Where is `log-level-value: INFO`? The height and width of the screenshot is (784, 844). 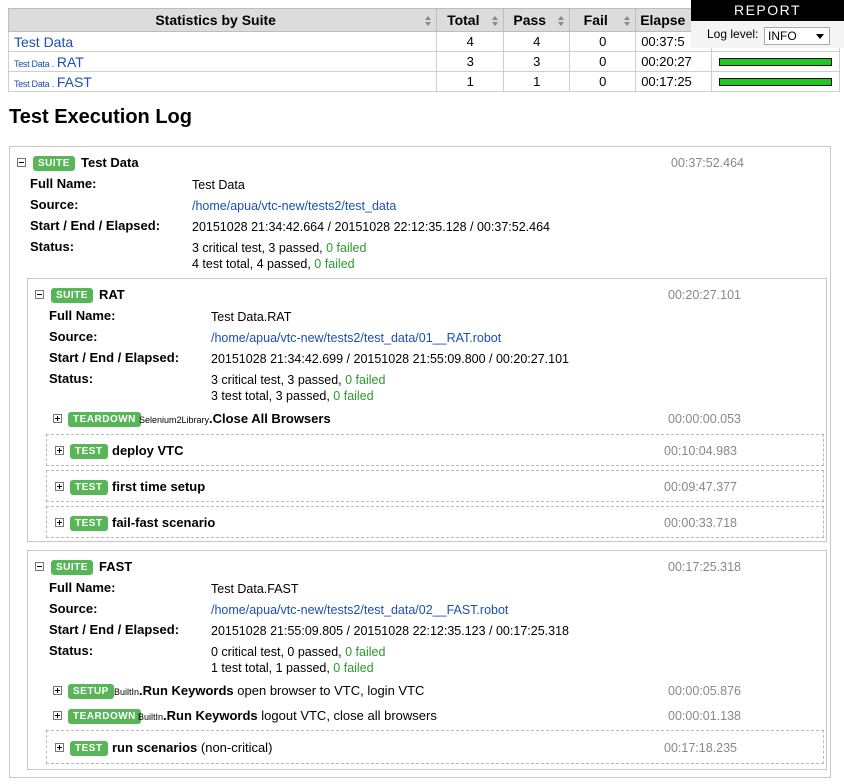 log-level-value: INFO is located at coordinates (782, 36).